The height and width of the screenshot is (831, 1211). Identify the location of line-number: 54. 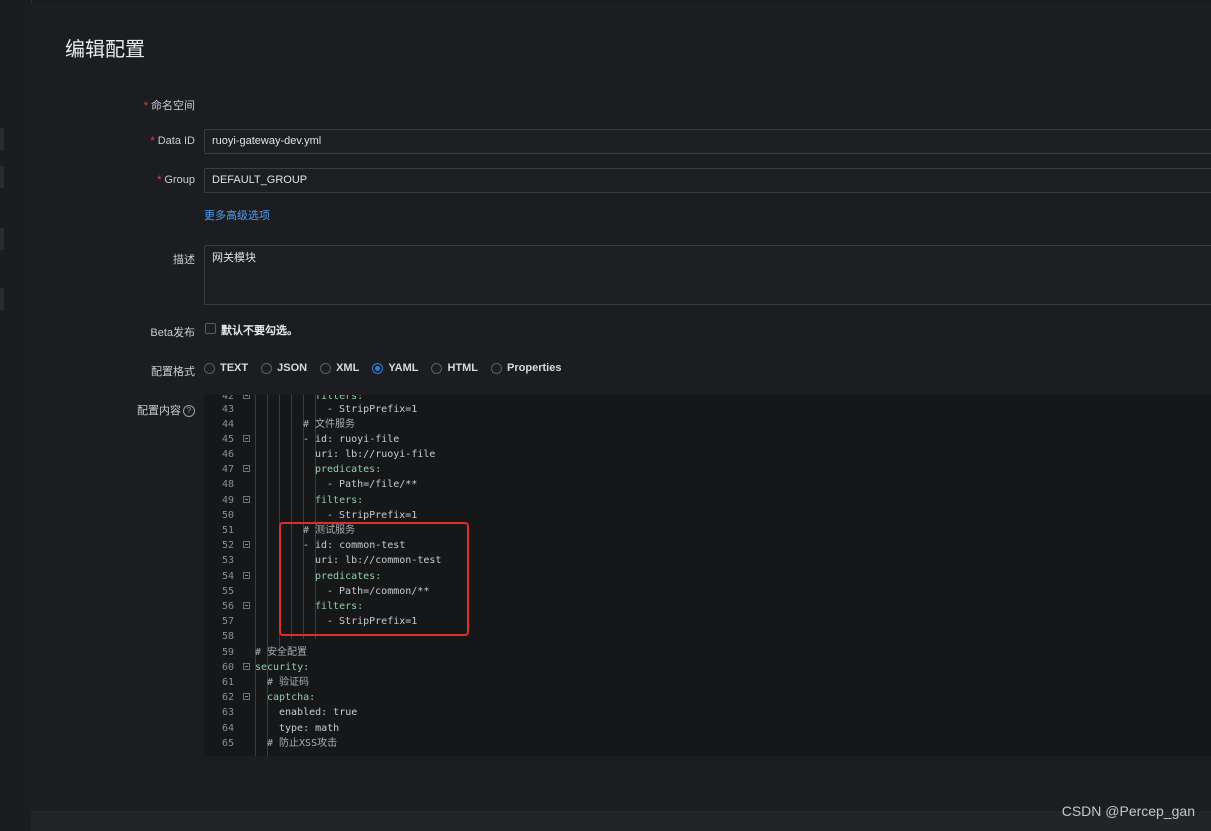
(227, 576).